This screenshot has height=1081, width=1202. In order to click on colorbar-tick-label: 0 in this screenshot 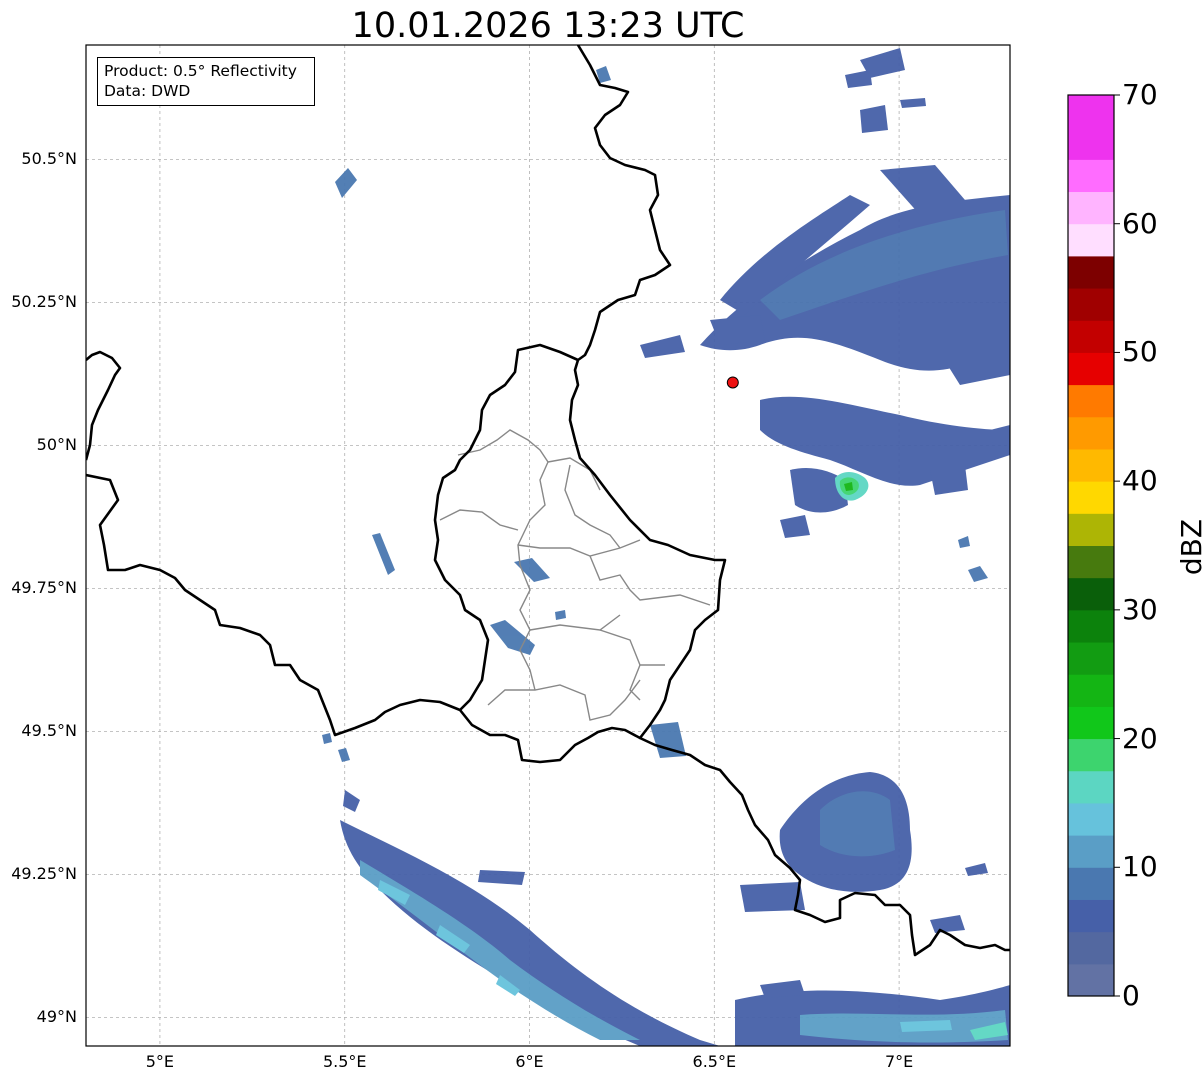, I will do `click(1131, 995)`.